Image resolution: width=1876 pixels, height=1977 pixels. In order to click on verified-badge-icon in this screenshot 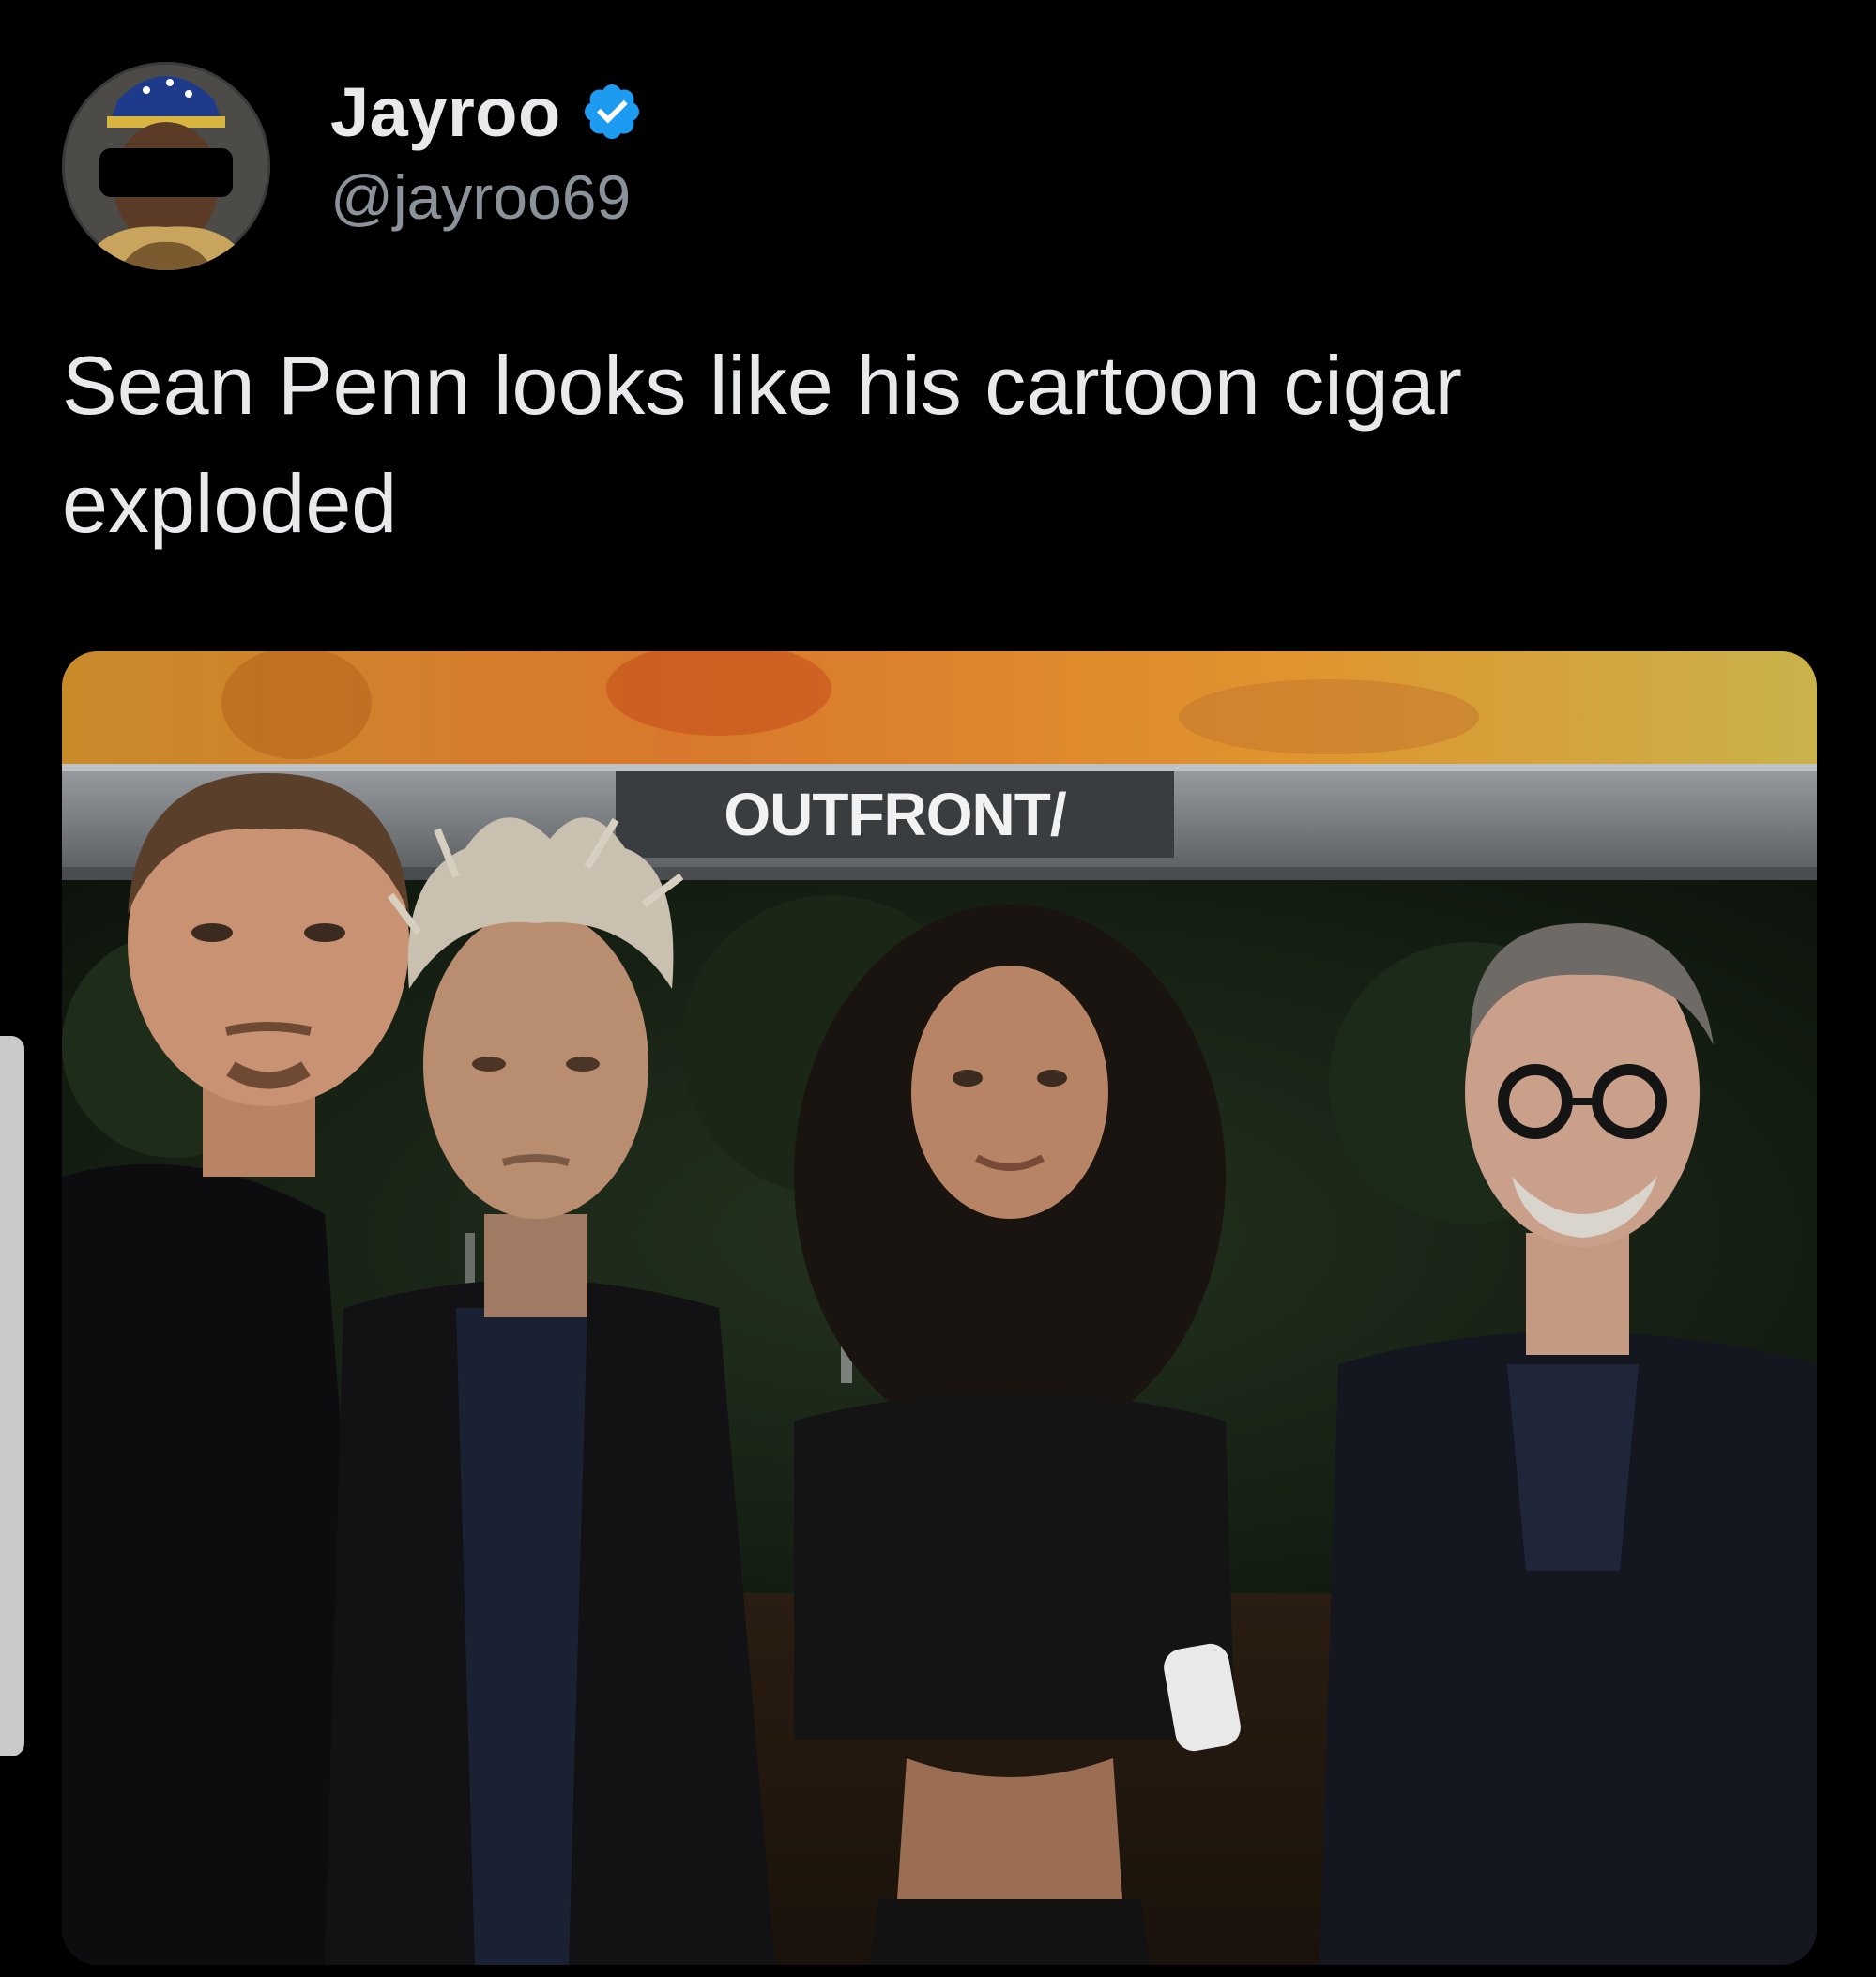, I will do `click(611, 112)`.